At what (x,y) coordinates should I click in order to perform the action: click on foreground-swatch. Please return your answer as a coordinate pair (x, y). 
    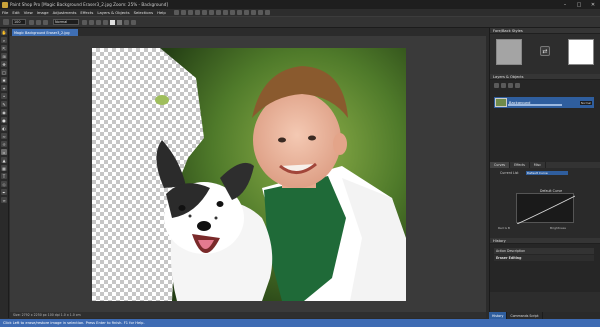
    Looking at the image, I should click on (112, 22).